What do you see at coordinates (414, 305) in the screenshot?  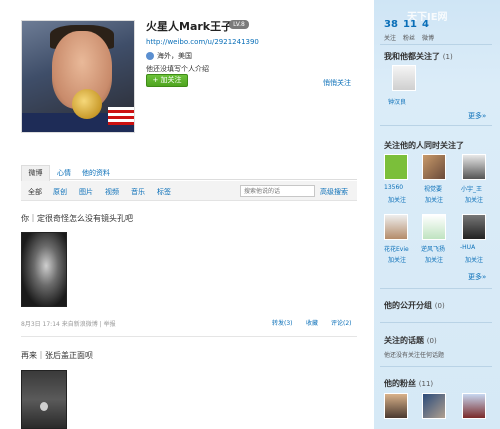 I see `public-groups-title: 他的公开分组 (0)` at bounding box center [414, 305].